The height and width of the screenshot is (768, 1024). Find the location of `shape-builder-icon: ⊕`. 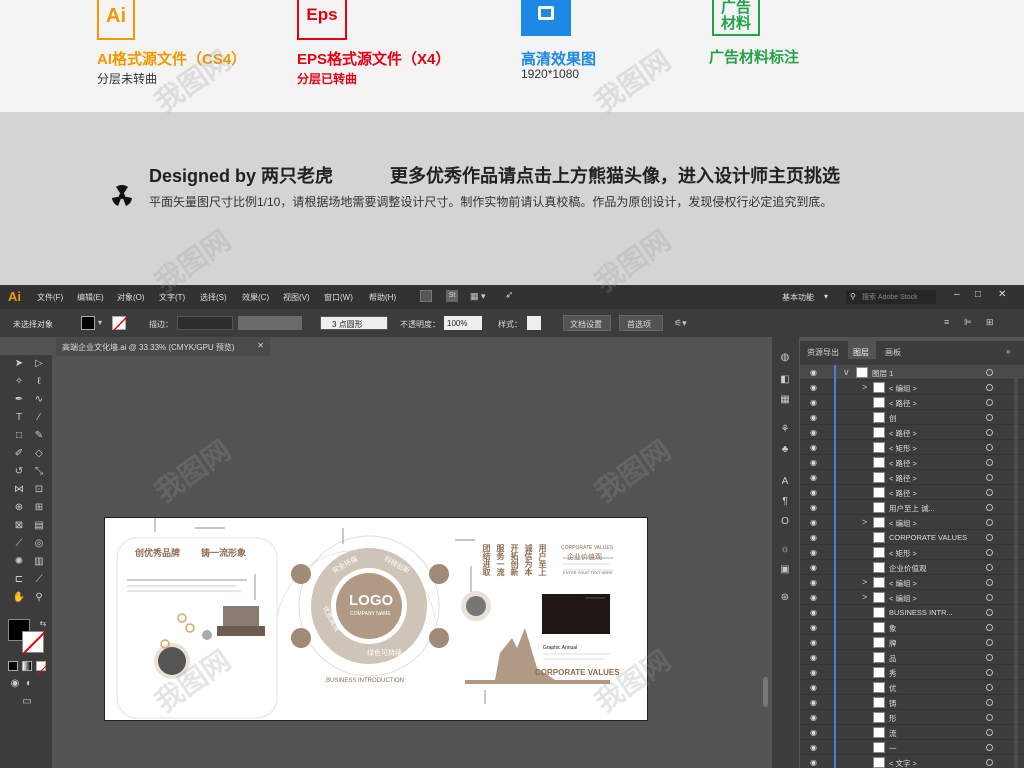

shape-builder-icon: ⊕ is located at coordinates (19, 508).